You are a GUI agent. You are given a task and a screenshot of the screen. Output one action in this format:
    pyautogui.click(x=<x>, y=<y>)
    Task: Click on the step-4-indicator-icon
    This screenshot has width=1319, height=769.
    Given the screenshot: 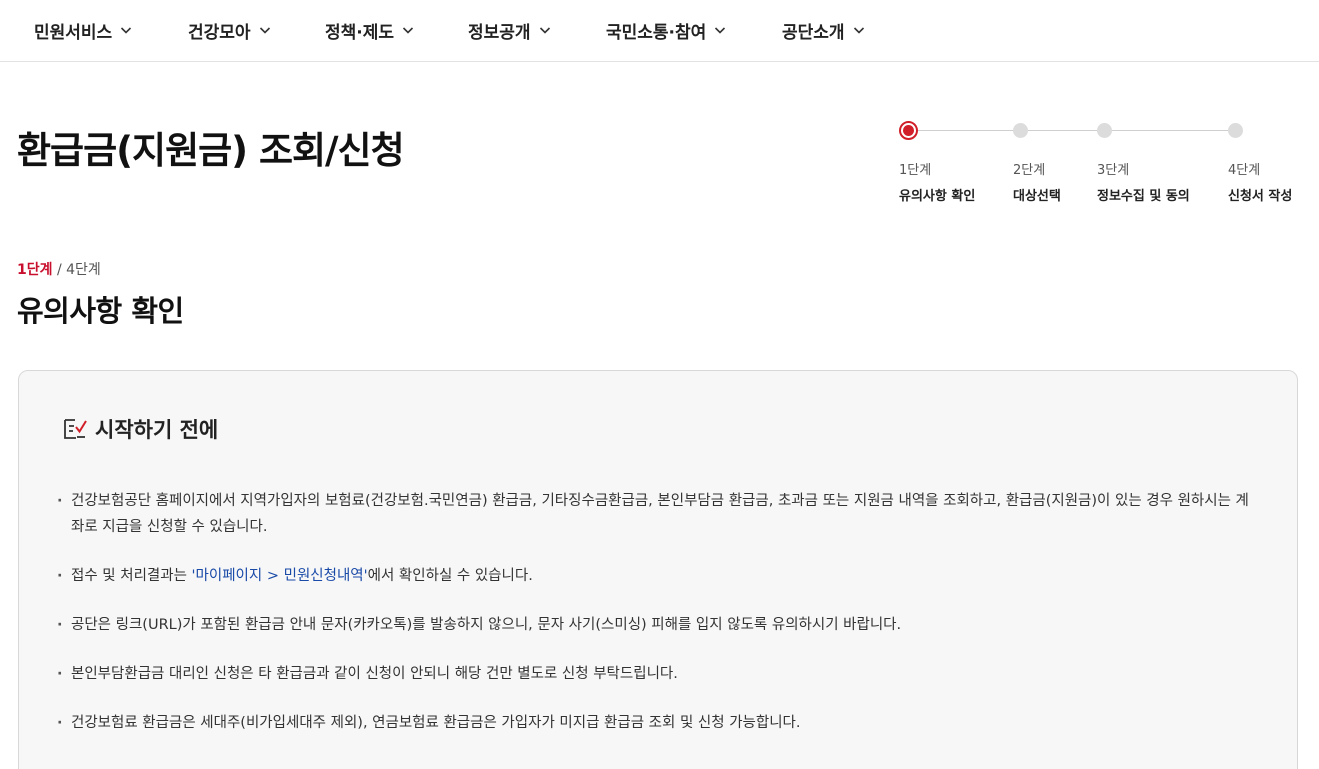 What is the action you would take?
    pyautogui.click(x=1235, y=130)
    